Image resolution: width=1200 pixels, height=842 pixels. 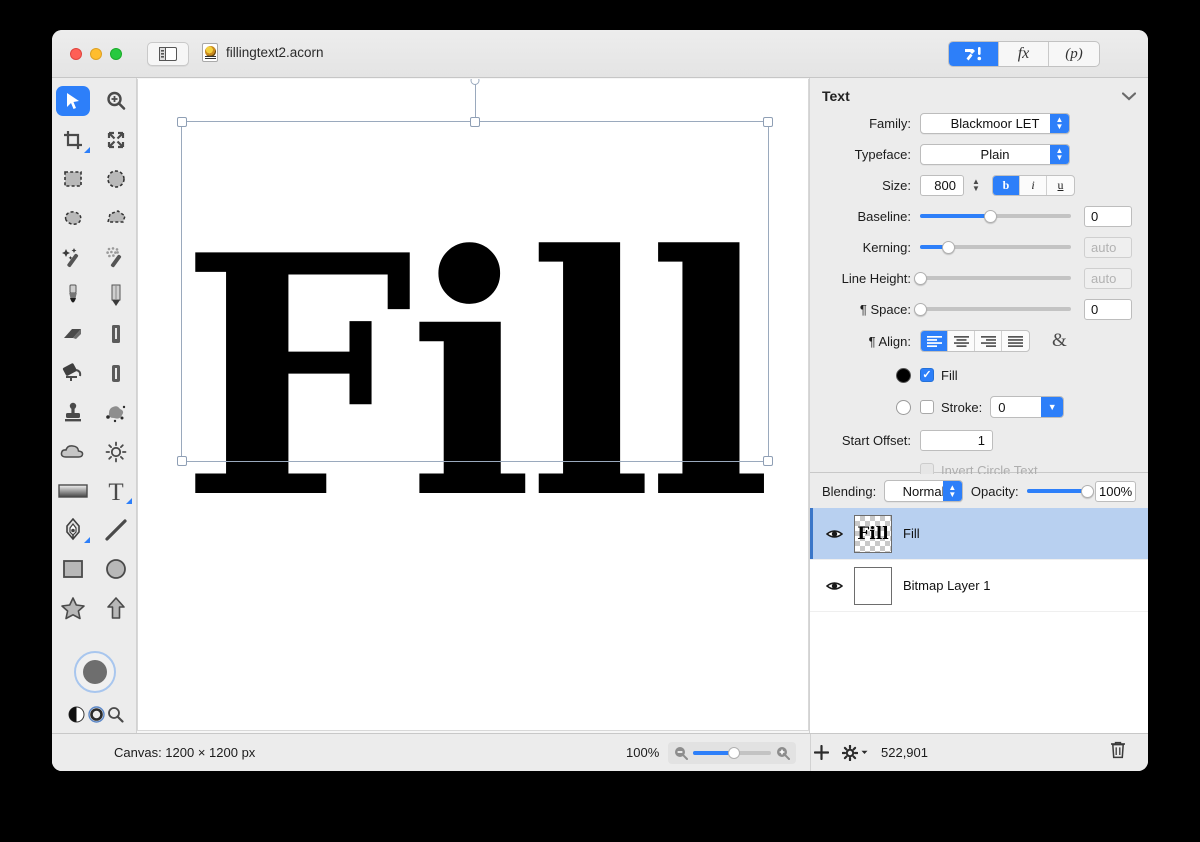 I want to click on layer-name: Fill, so click(x=911, y=533).